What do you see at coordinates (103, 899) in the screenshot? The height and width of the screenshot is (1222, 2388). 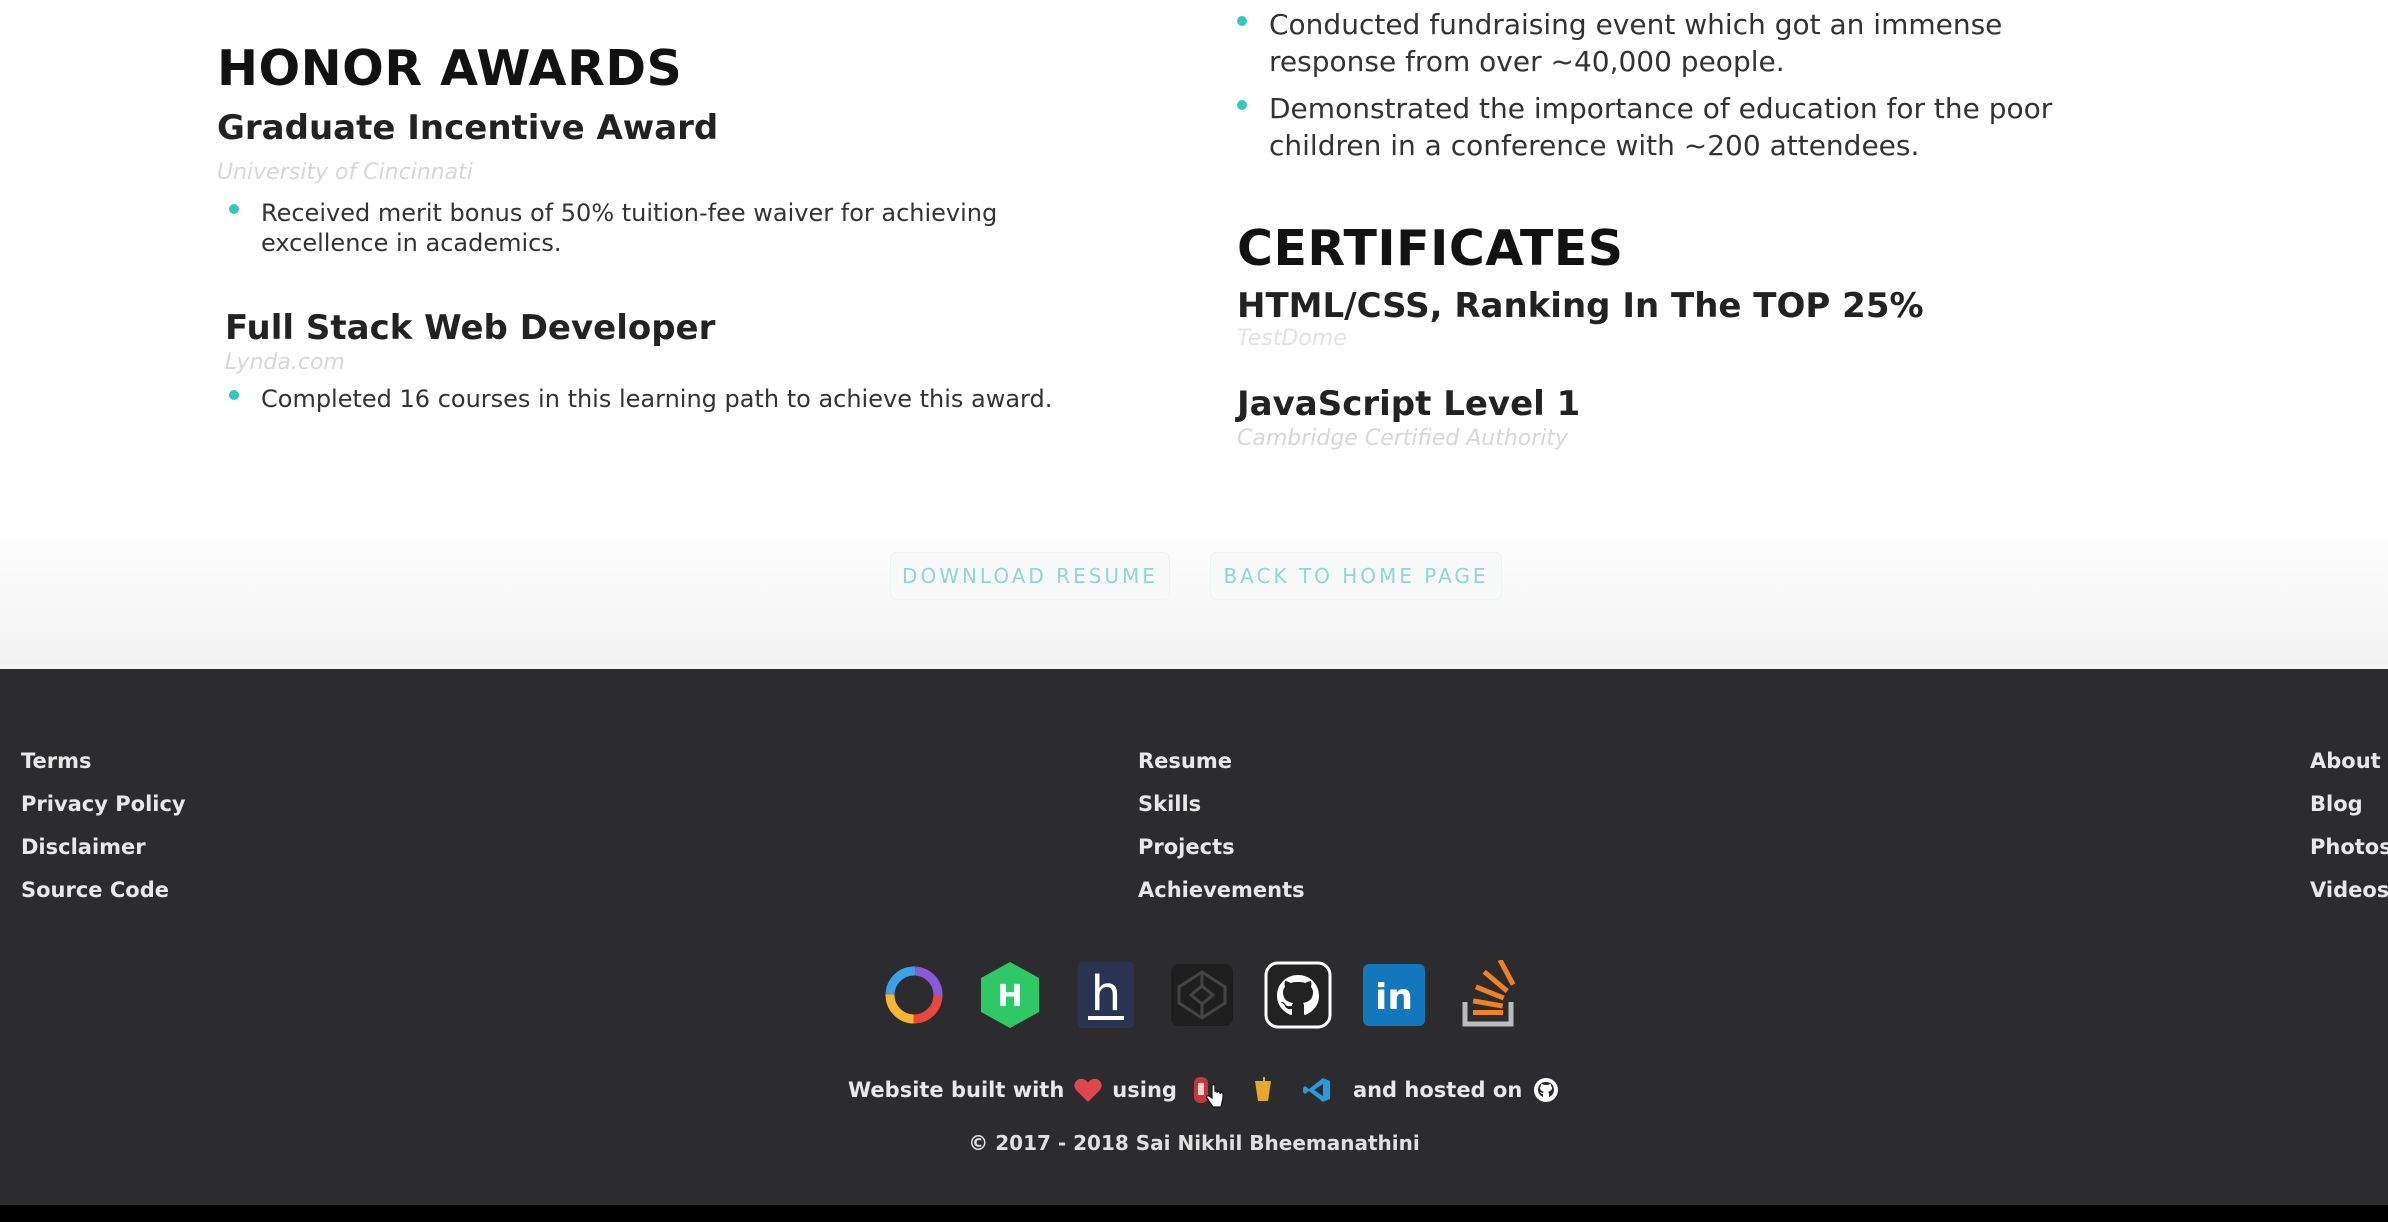 I see `footer-link-source-code: Source Code` at bounding box center [103, 899].